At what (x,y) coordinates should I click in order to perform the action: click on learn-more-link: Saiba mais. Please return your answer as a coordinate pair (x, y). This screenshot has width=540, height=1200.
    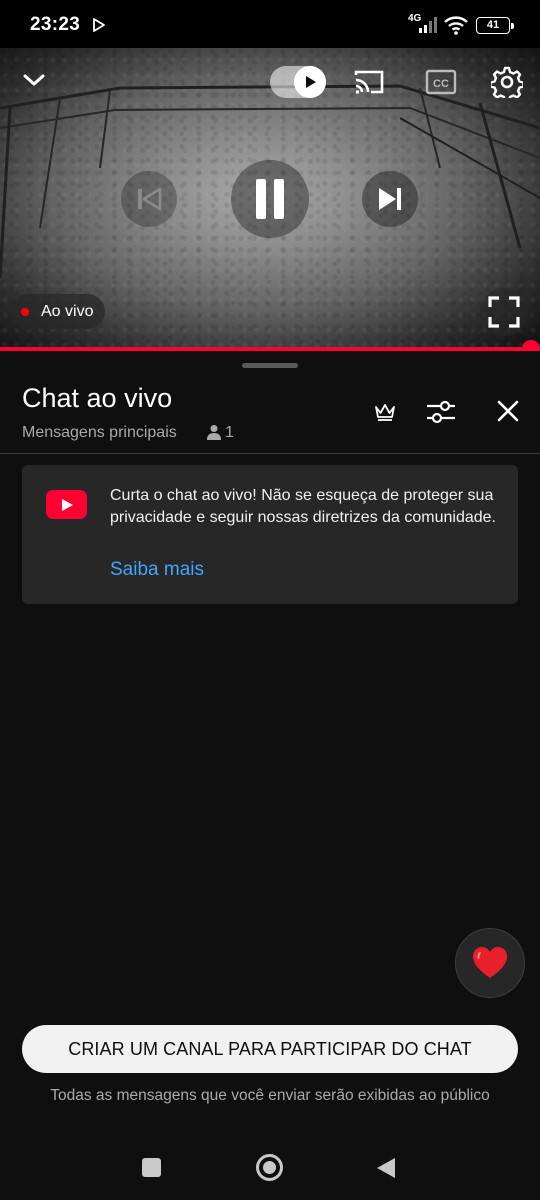
    Looking at the image, I should click on (157, 570).